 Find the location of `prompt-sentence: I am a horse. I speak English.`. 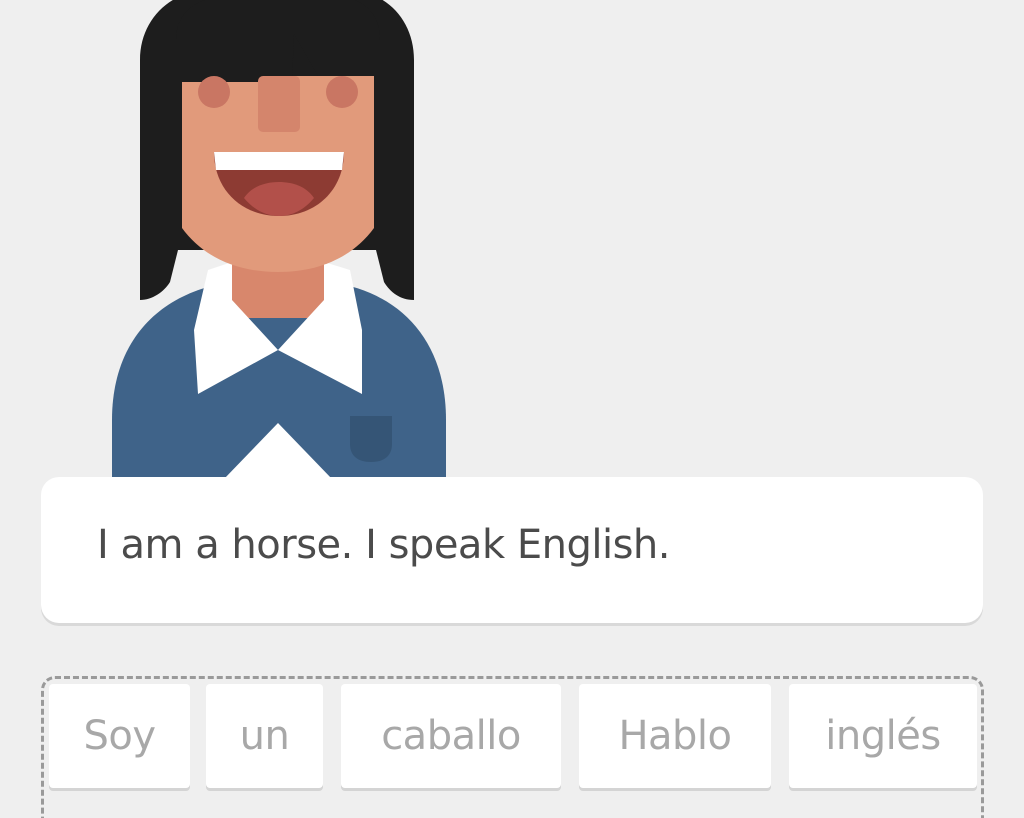

prompt-sentence: I am a horse. I speak English. is located at coordinates (383, 545).